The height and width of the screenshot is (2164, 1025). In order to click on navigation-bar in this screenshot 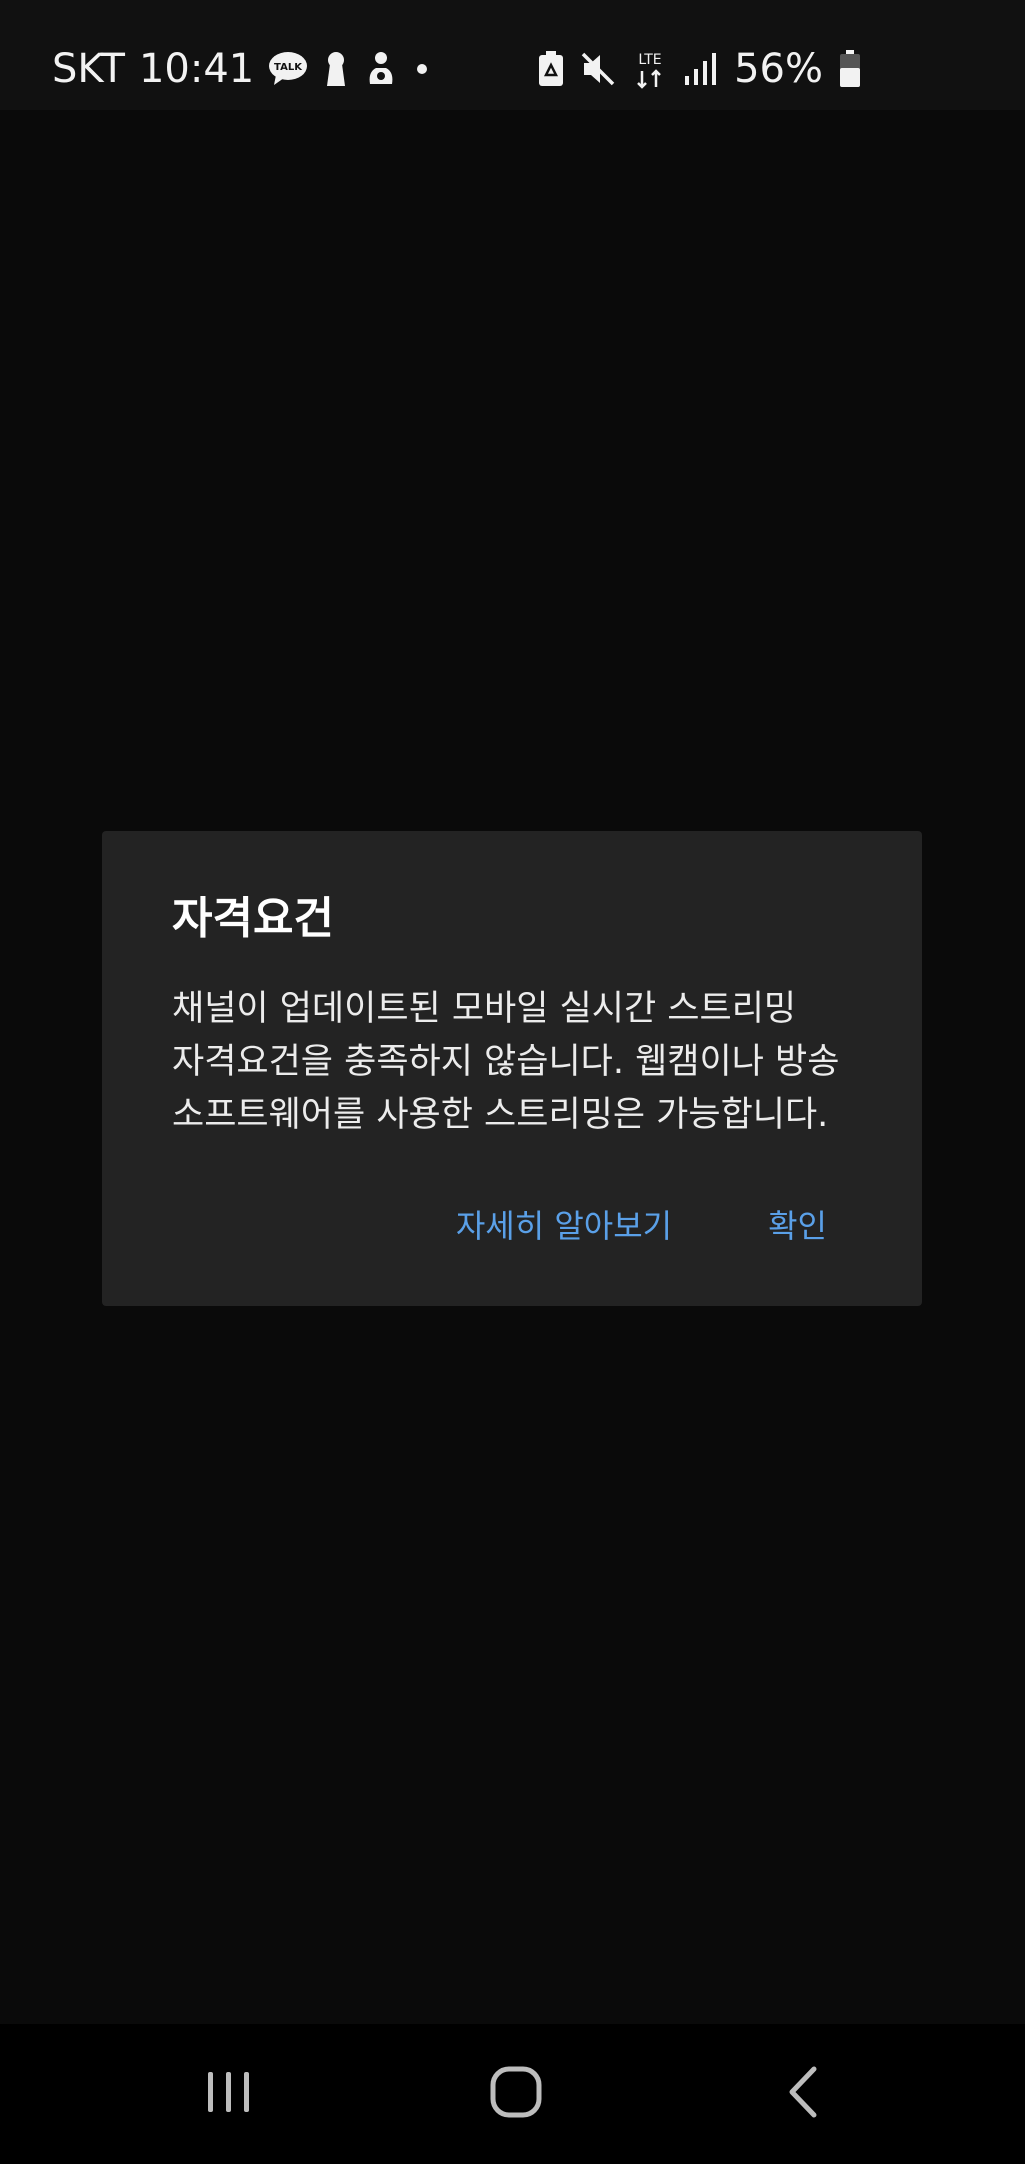, I will do `click(512, 2094)`.